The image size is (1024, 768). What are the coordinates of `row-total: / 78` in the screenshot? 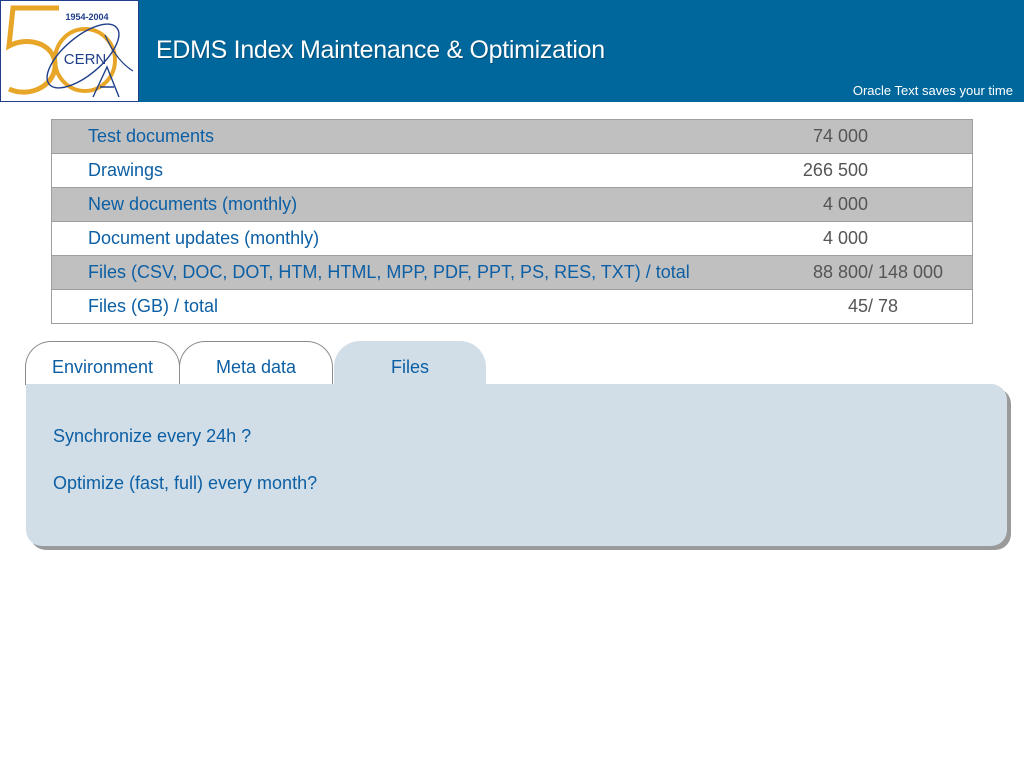 It's located at (920, 306).